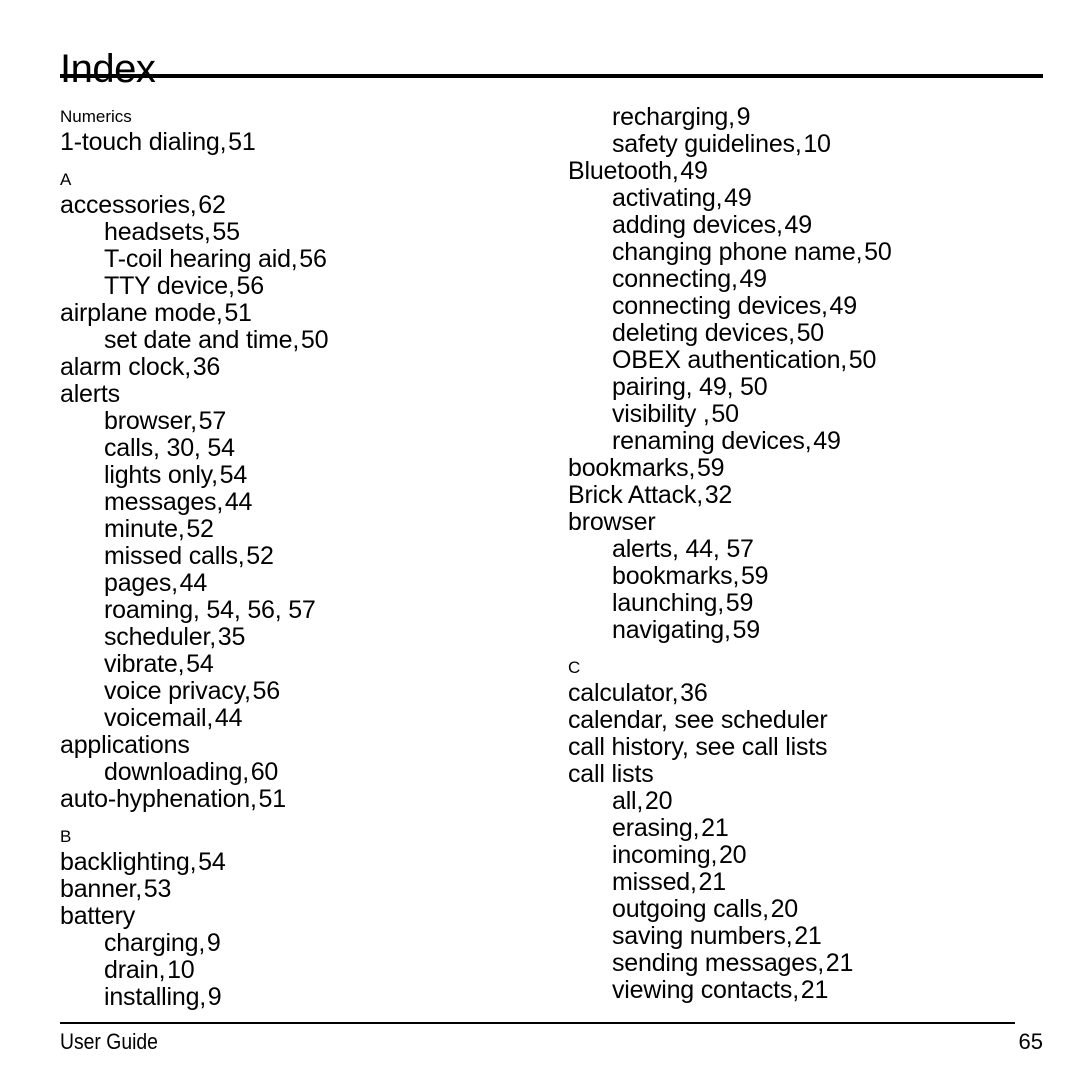  I want to click on index-entry-applications: applications, so click(290, 745).